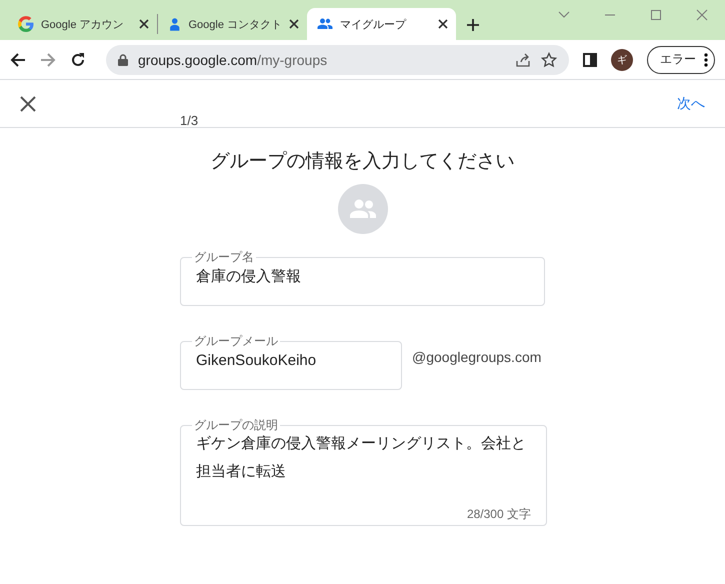 This screenshot has width=725, height=584. I want to click on profile-avatar: ギ, so click(622, 59).